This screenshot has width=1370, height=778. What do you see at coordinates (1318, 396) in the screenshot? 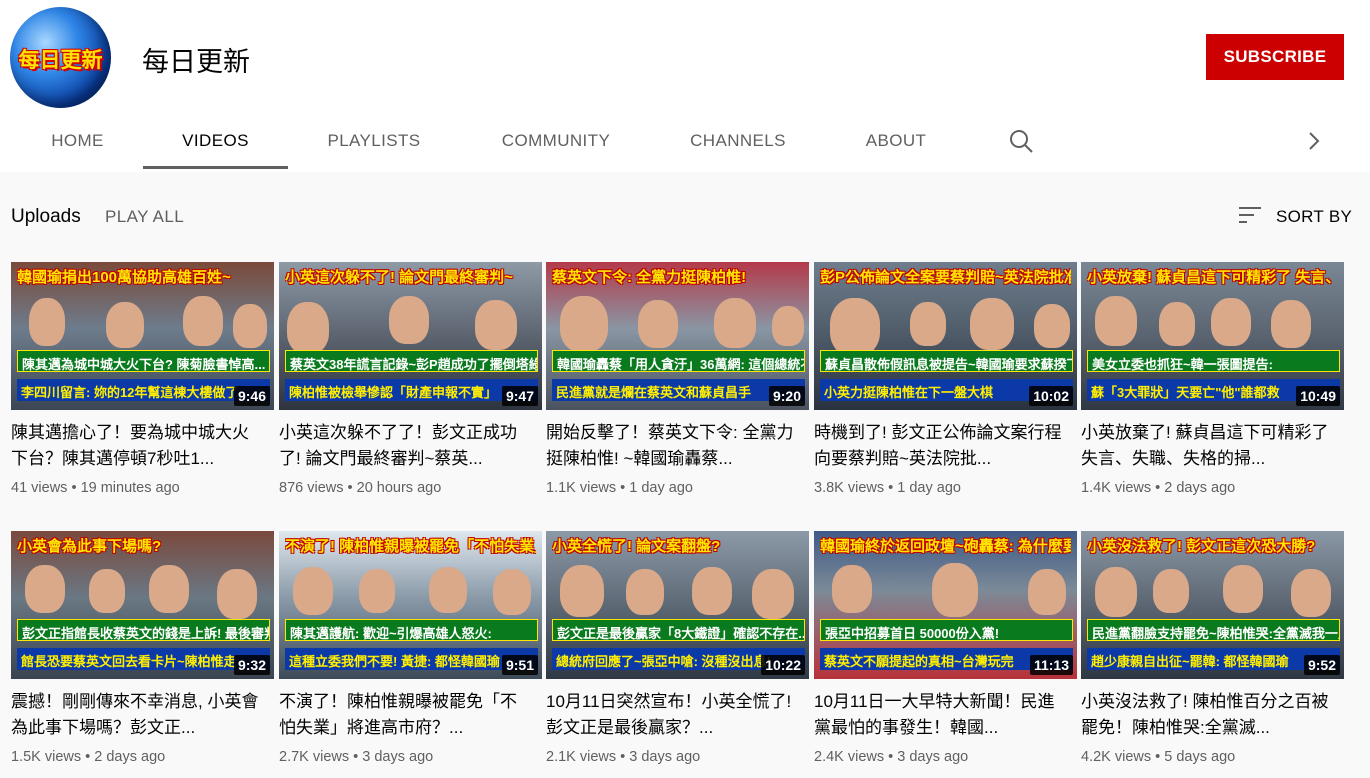
I see `video-duration: 10:49` at bounding box center [1318, 396].